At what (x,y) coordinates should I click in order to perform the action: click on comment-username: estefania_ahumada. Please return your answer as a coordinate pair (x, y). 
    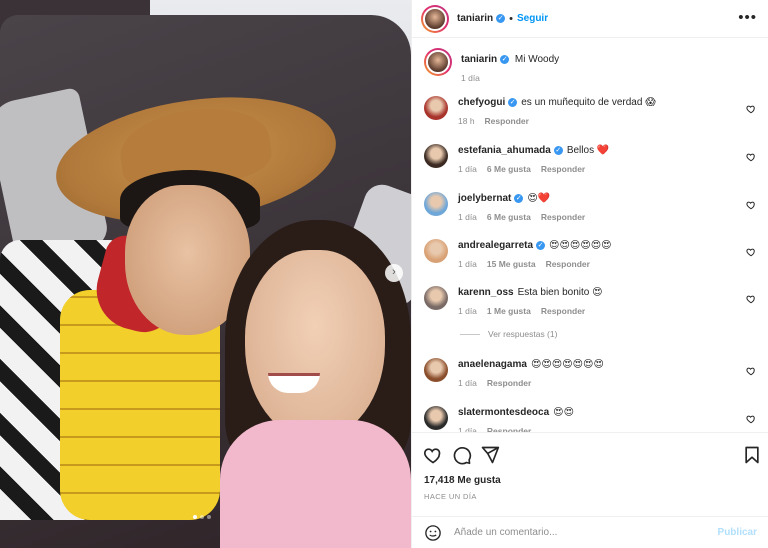
    Looking at the image, I should click on (504, 150).